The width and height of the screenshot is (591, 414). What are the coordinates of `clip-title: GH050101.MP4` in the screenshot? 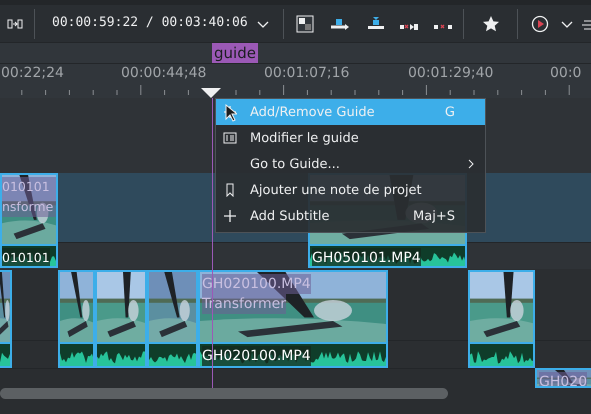 It's located at (366, 257).